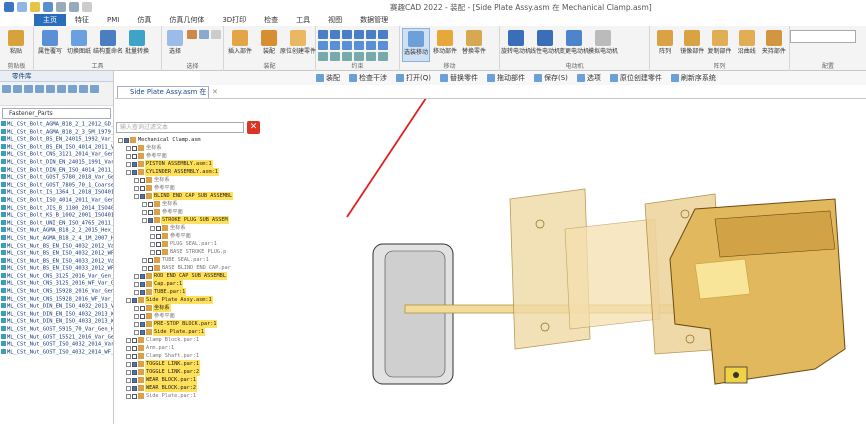 This screenshot has height=425, width=866. Describe the element at coordinates (56, 338) in the screenshot. I see `part-list-item: ML_CSt_Nut_GOST_15521_2016_Var_Gen` at that location.